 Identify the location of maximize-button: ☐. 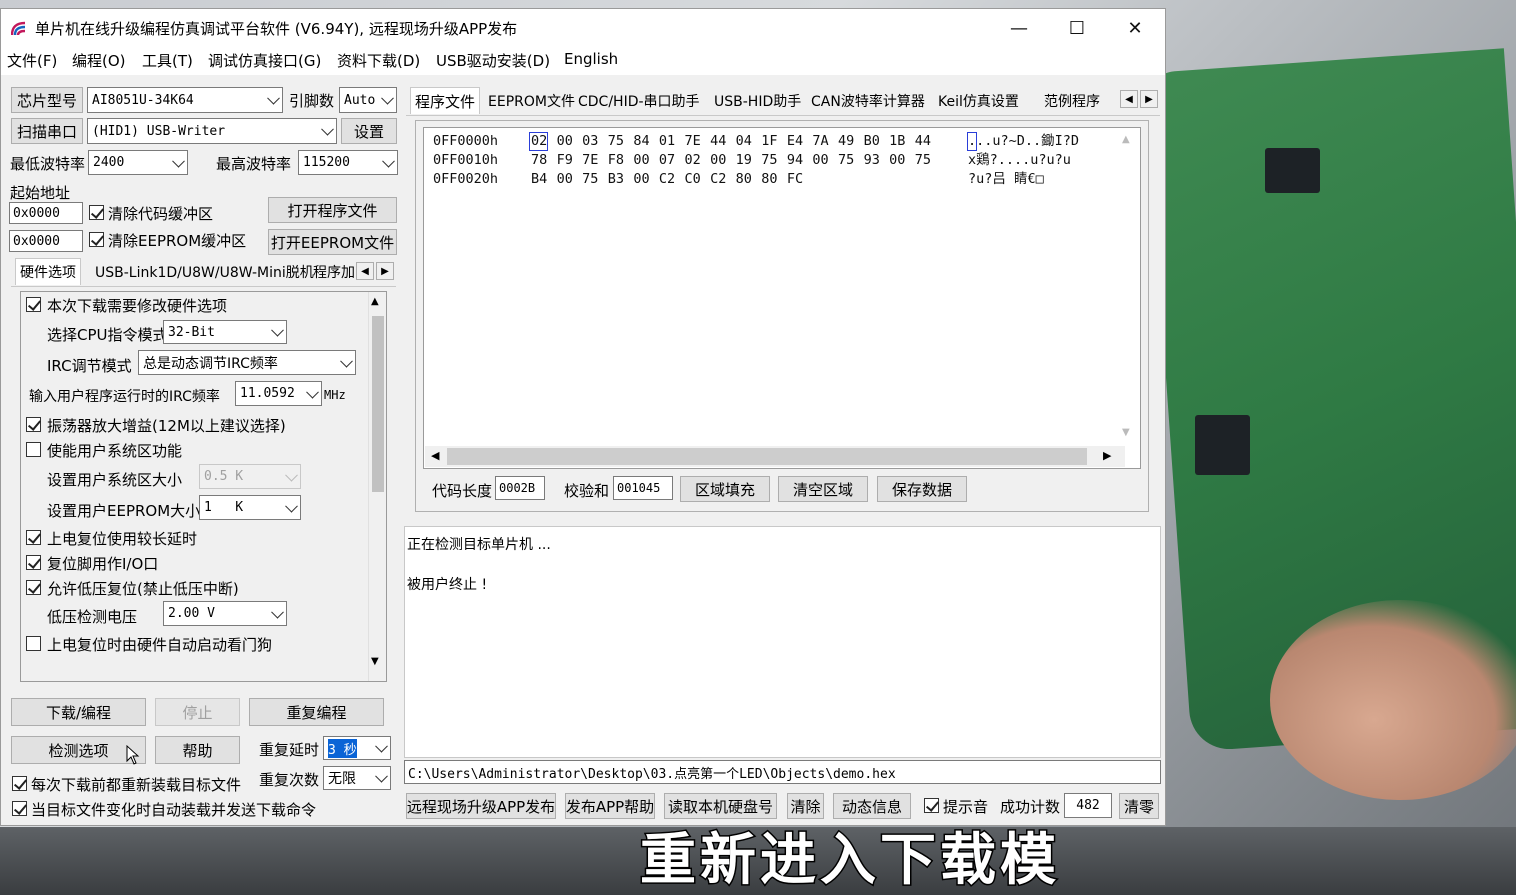
(1077, 28).